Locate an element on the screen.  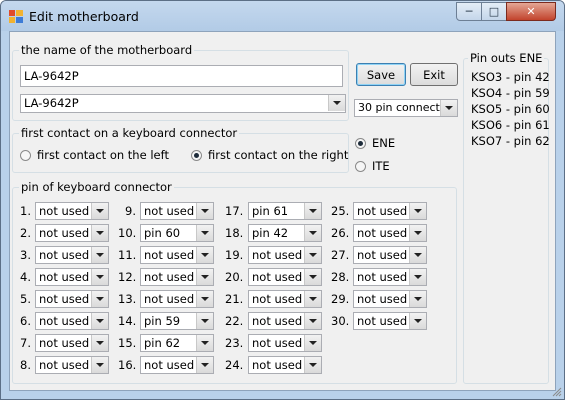
pin-number-label: 17. is located at coordinates (234, 211).